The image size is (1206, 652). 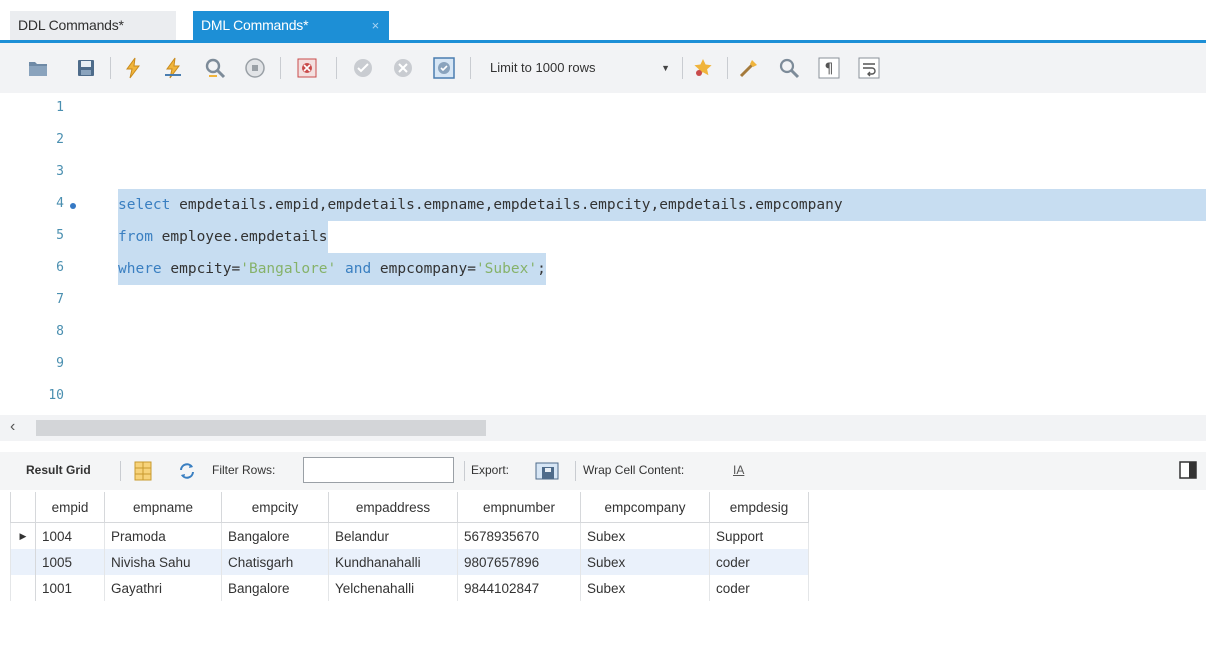 What do you see at coordinates (869, 68) in the screenshot?
I see `wrap-icon` at bounding box center [869, 68].